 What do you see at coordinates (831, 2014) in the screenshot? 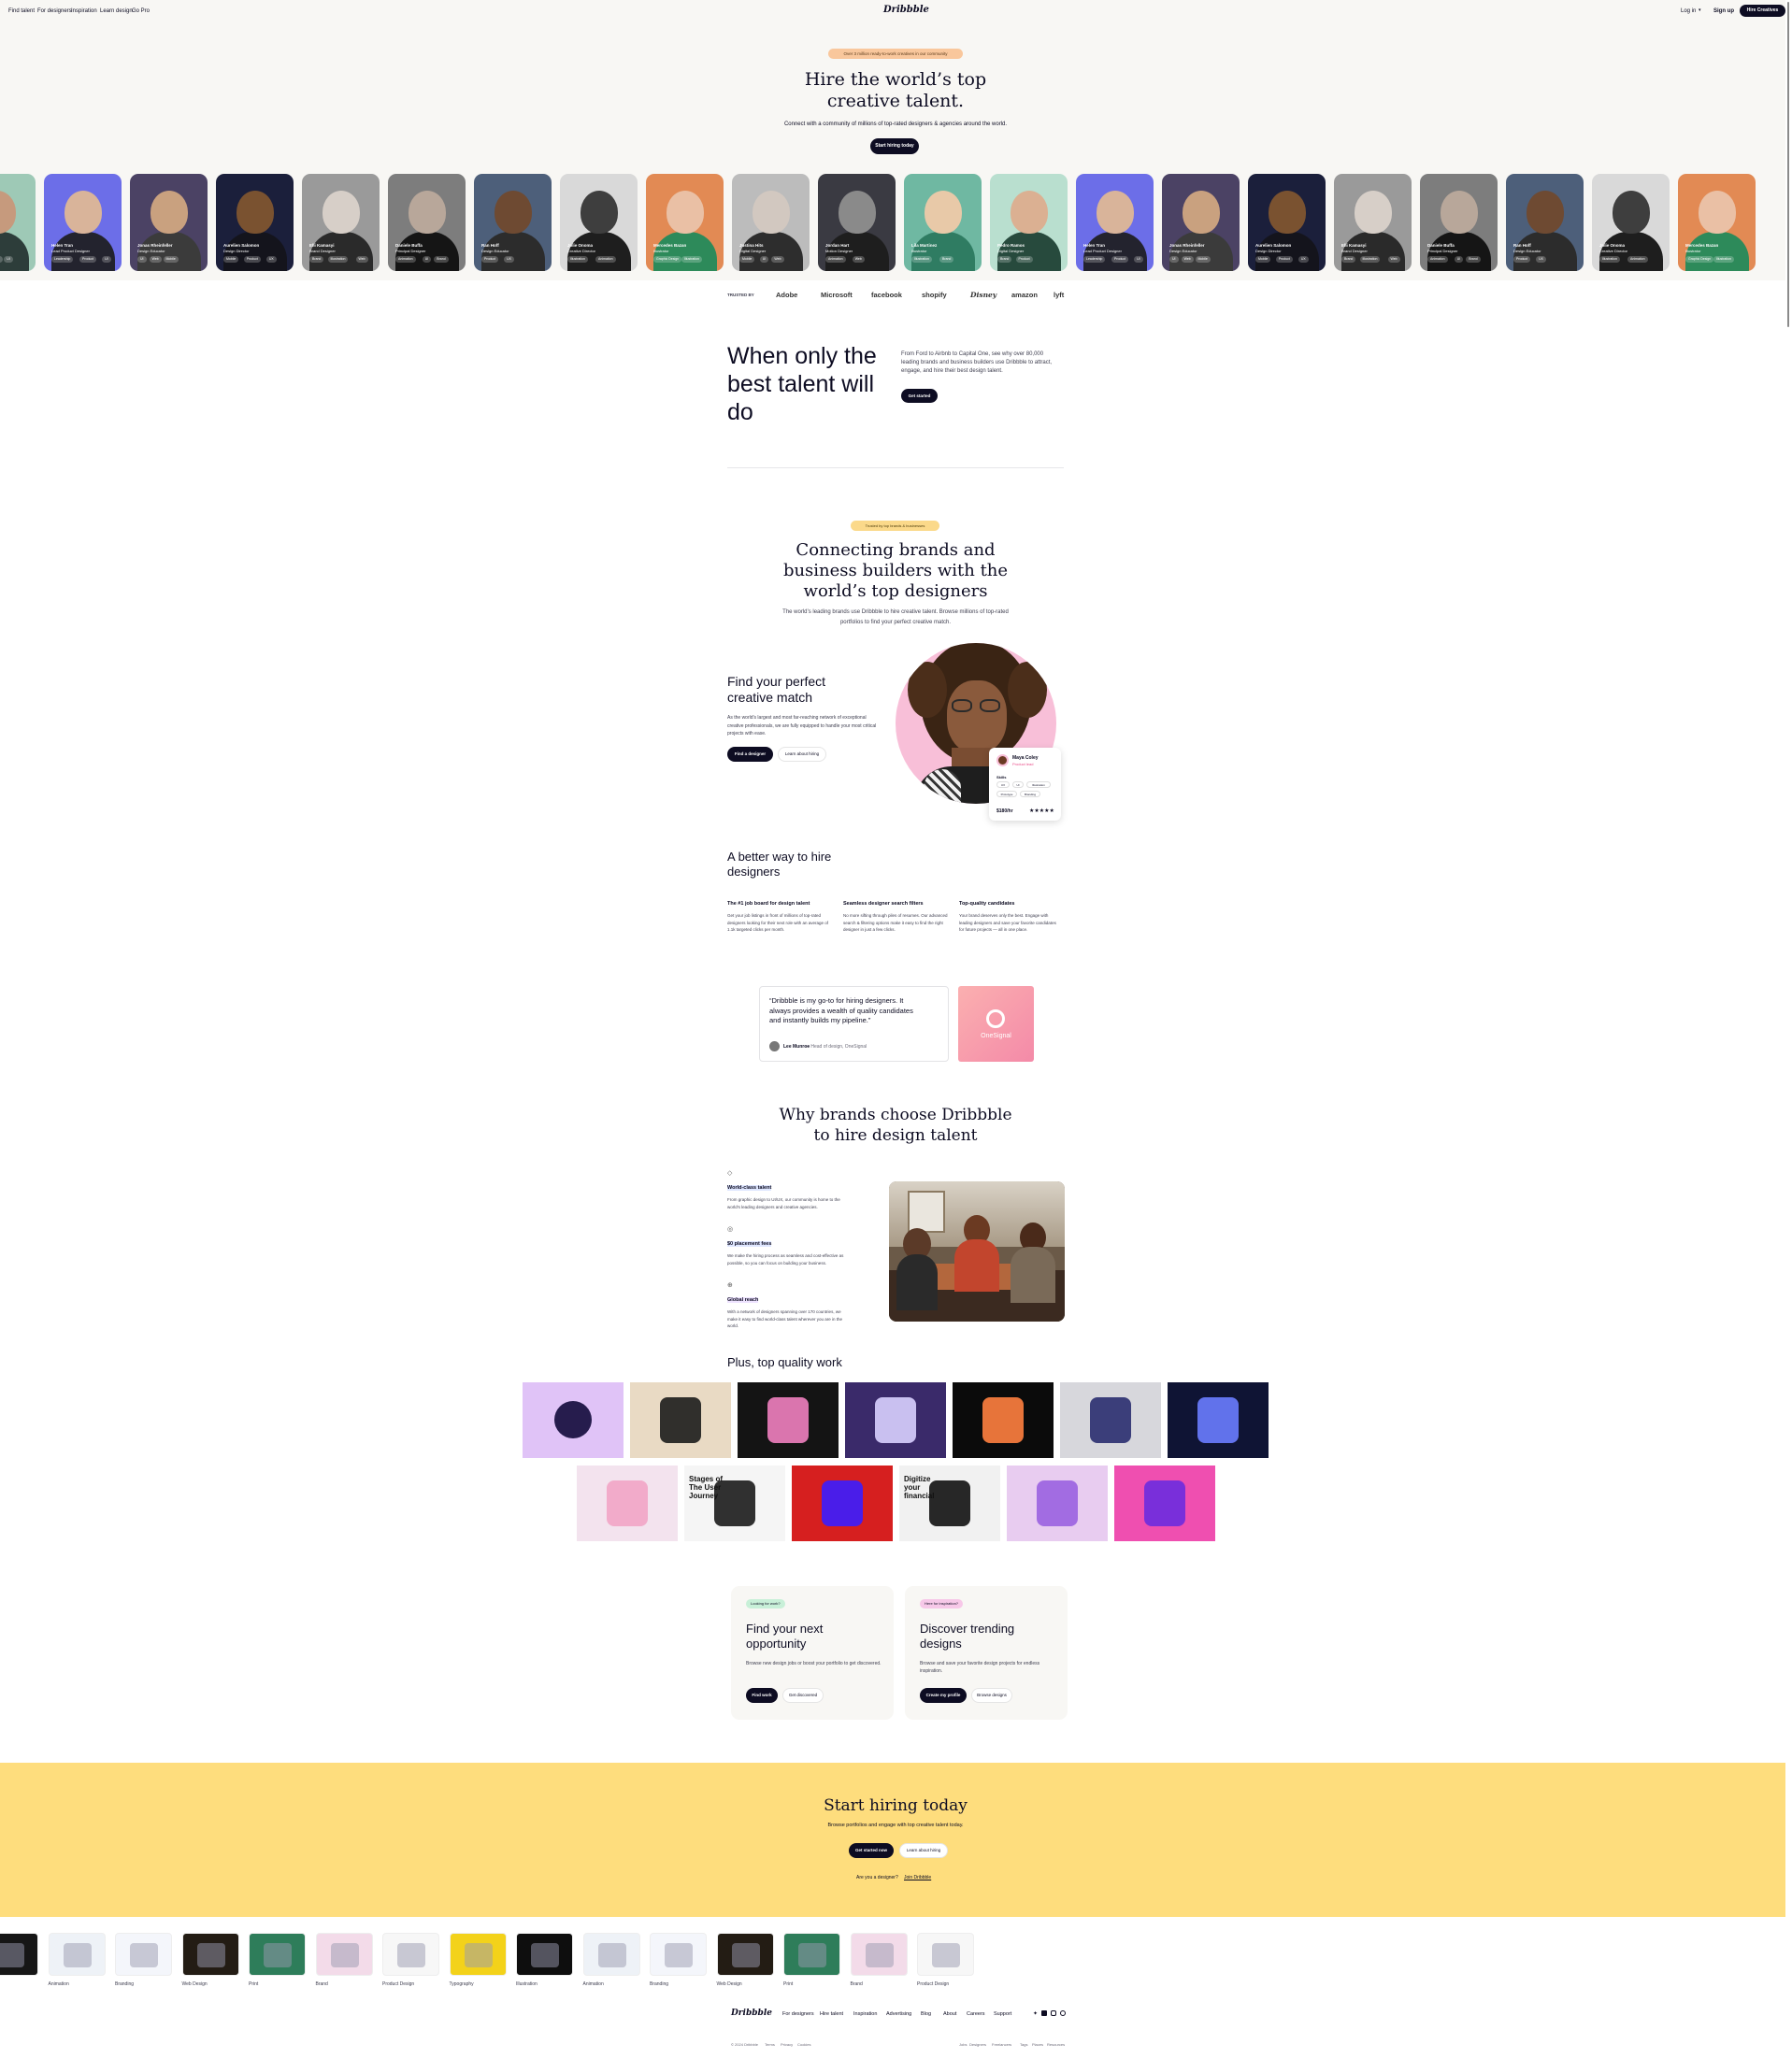
I see `footer-link: Hire talent` at bounding box center [831, 2014].